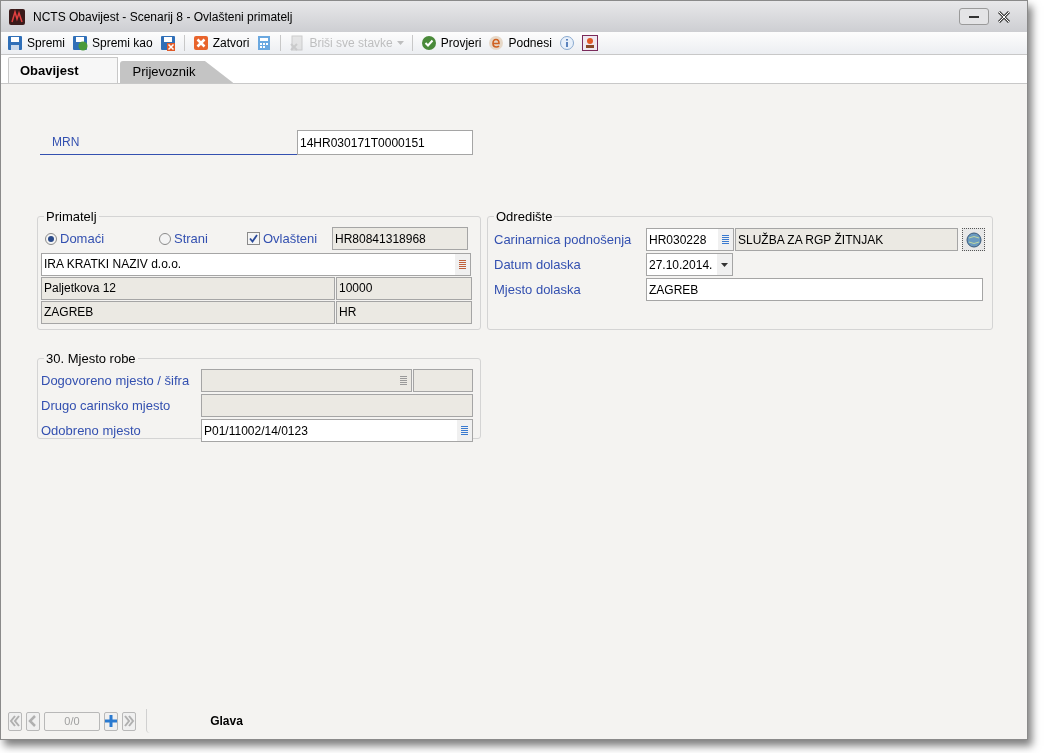 The image size is (1044, 753). Describe the element at coordinates (91, 359) in the screenshot. I see `group-title: 30. Mjesto robe` at that location.